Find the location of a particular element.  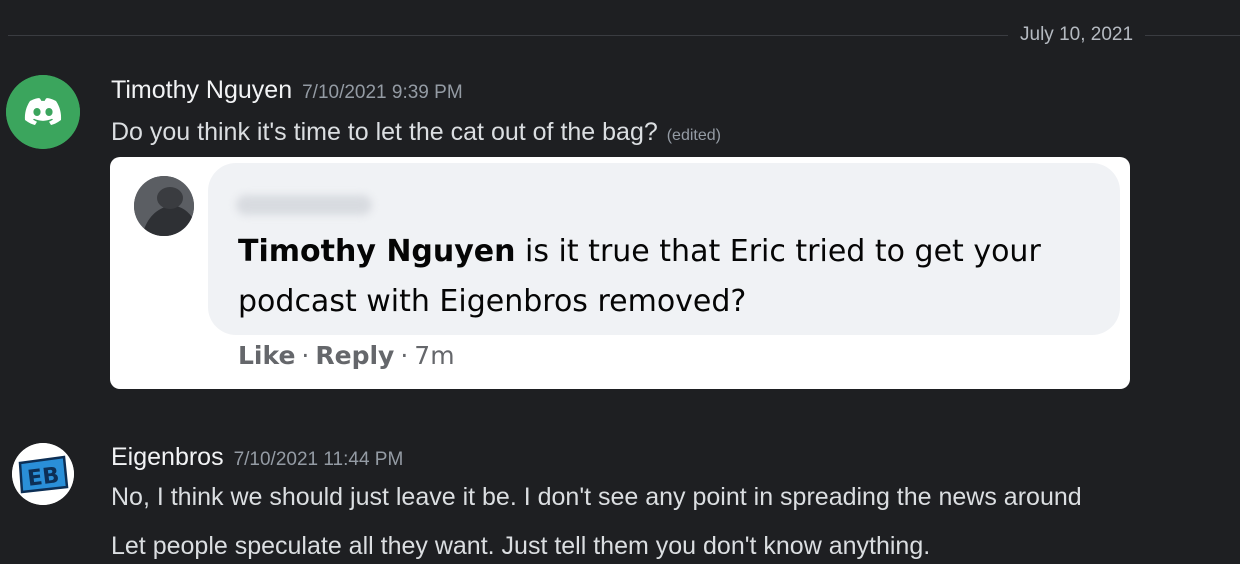

username: Timothy Nguyen is located at coordinates (201, 90).